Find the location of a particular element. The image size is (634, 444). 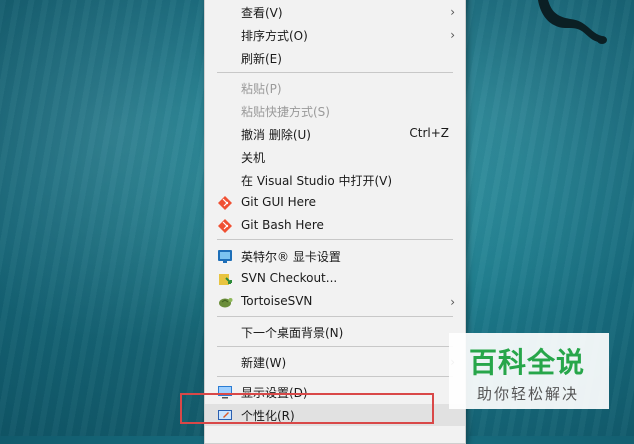

menu-item-tortoisesvn: TortoiseSVN › is located at coordinates (335, 302).